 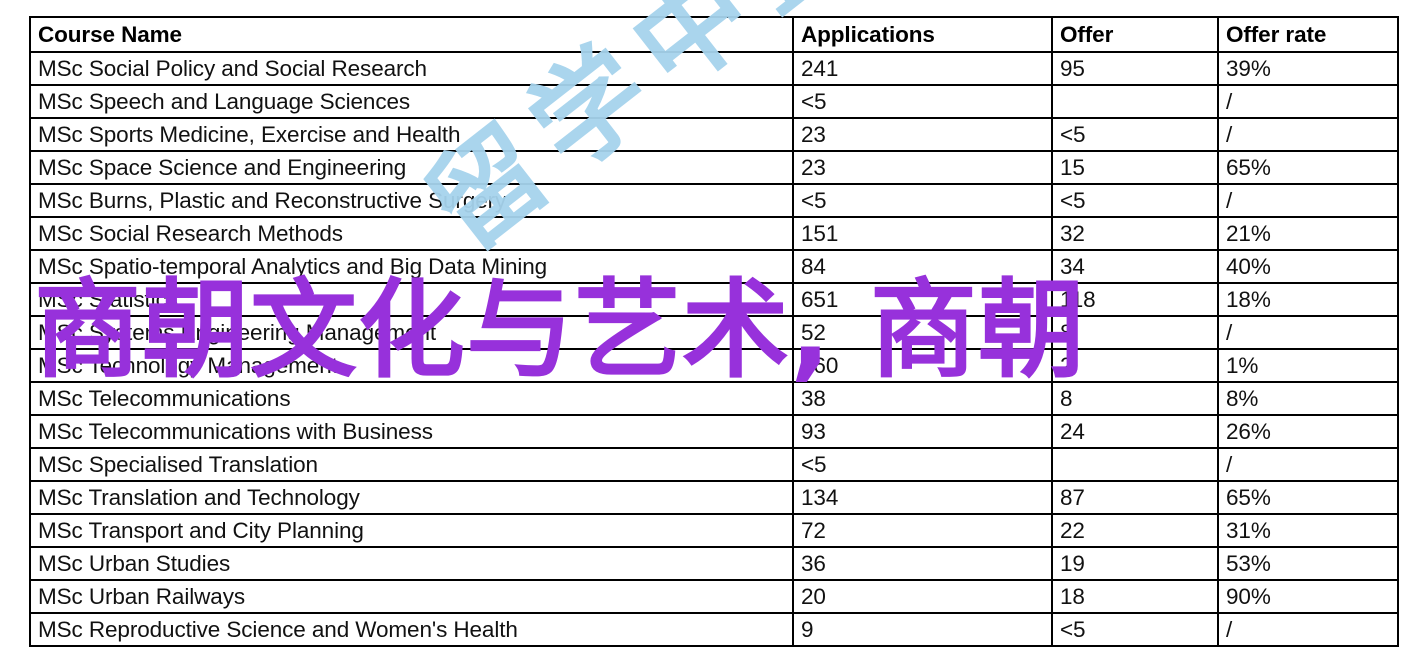 What do you see at coordinates (922, 34) in the screenshot?
I see `column-header-applications: Applications` at bounding box center [922, 34].